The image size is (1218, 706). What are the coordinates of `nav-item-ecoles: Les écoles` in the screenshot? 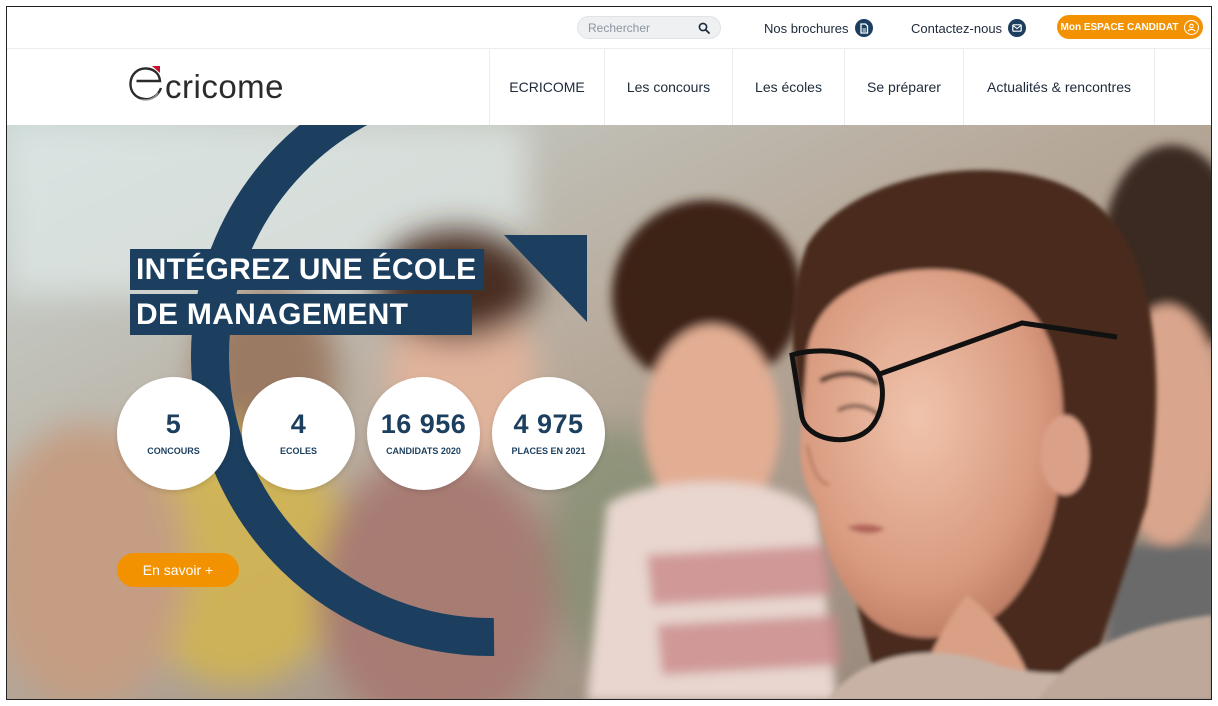 It's located at (788, 87).